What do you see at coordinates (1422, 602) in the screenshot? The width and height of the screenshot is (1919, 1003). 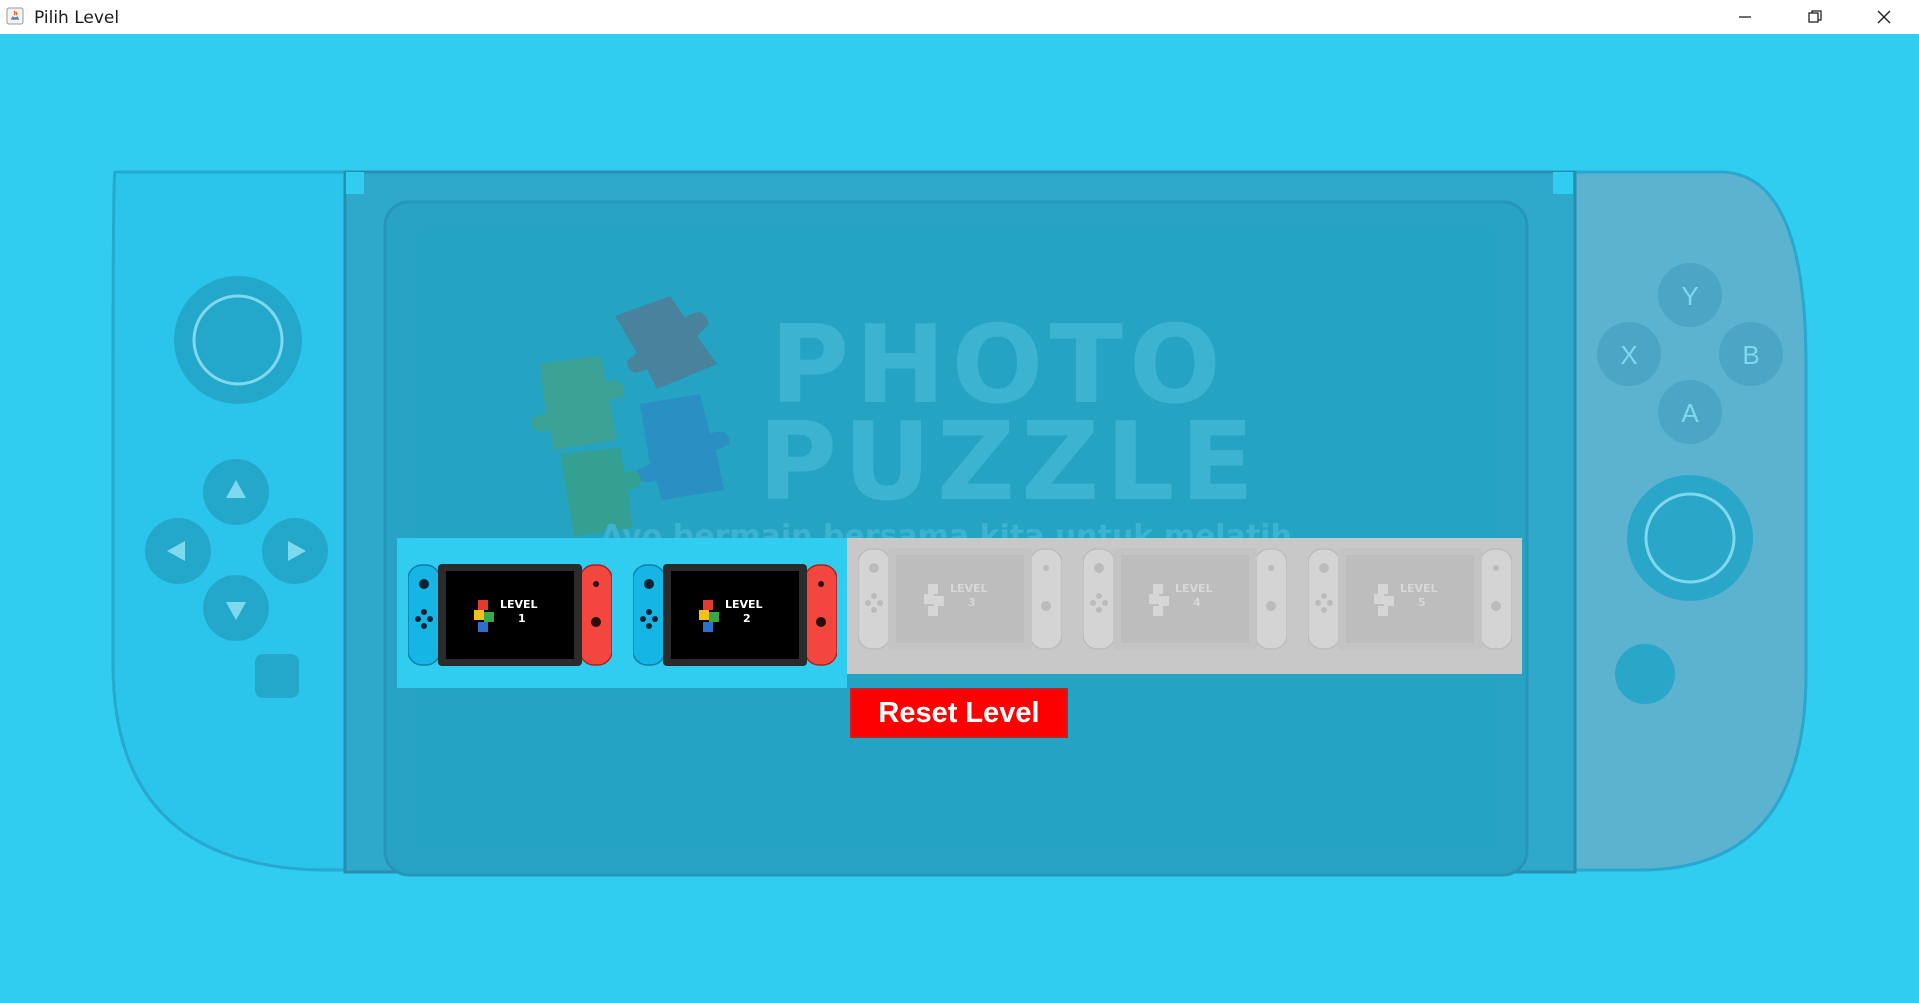 I see `level-number: 5` at bounding box center [1422, 602].